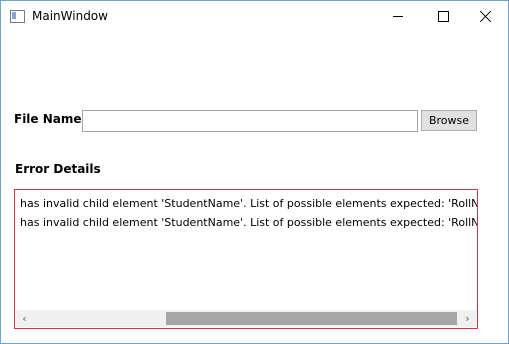  Describe the element at coordinates (70, 16) in the screenshot. I see `window-title: MainWindow` at that location.